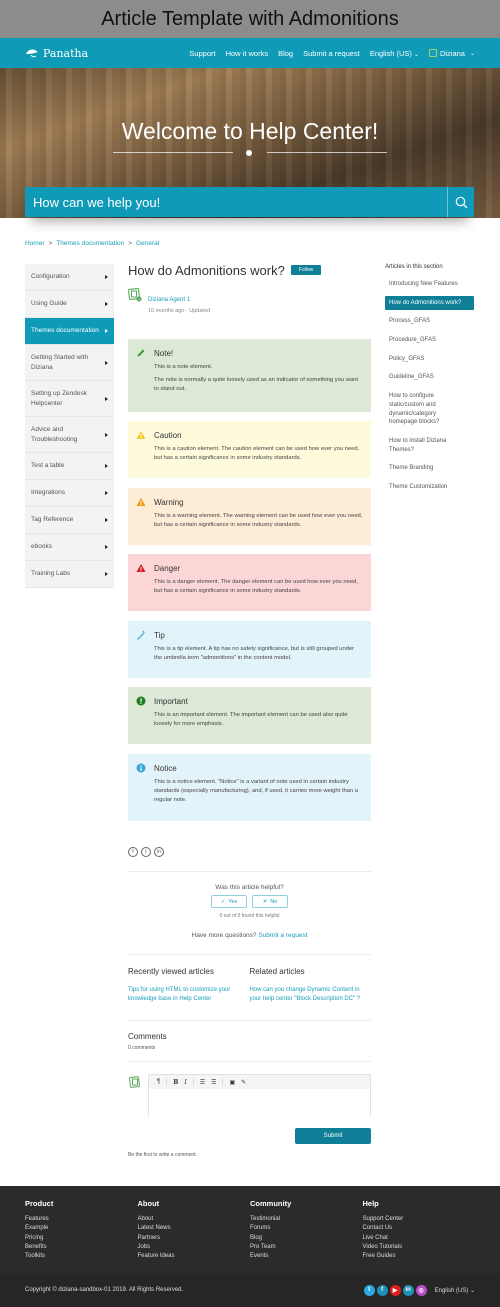  Describe the element at coordinates (69, 331) in the screenshot. I see `sidebar-item-themes-documentation: Themes documentation` at that location.